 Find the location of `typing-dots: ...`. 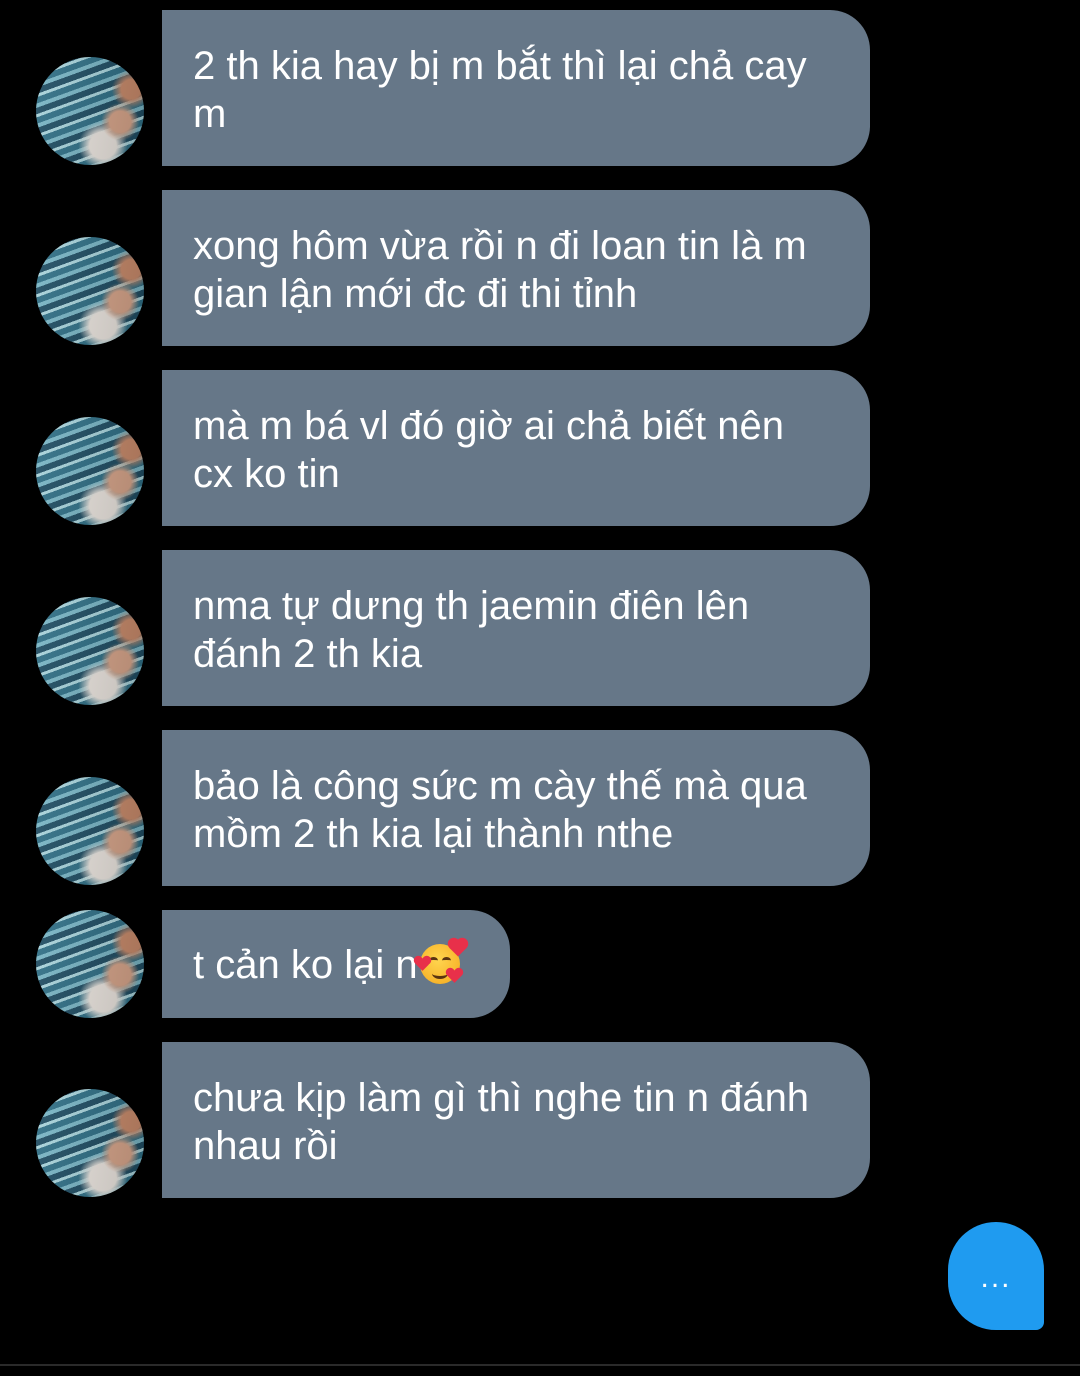

typing-dots: ... is located at coordinates (996, 1277).